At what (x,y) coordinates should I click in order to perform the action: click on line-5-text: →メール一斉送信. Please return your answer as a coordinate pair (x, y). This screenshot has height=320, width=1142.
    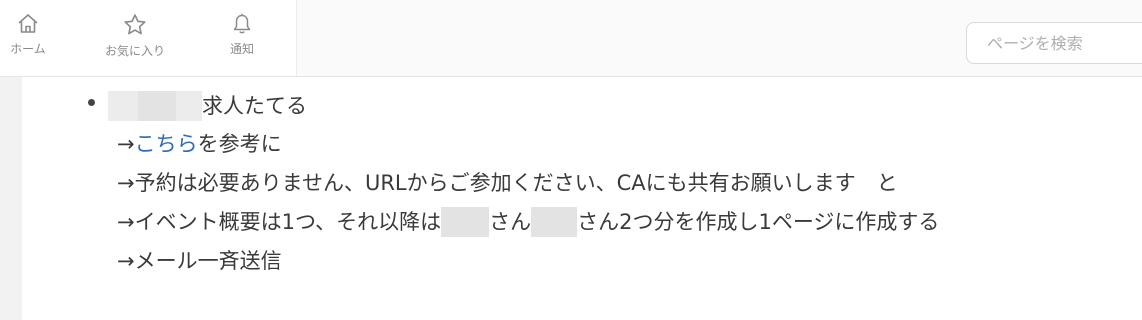
    Looking at the image, I should click on (199, 261).